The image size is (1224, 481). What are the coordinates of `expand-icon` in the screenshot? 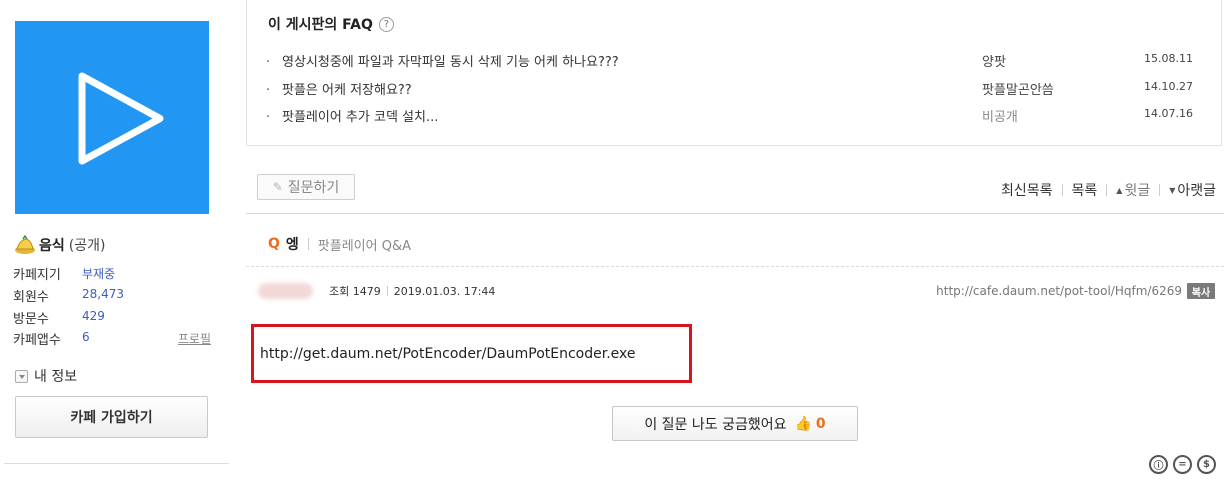 It's located at (21, 376).